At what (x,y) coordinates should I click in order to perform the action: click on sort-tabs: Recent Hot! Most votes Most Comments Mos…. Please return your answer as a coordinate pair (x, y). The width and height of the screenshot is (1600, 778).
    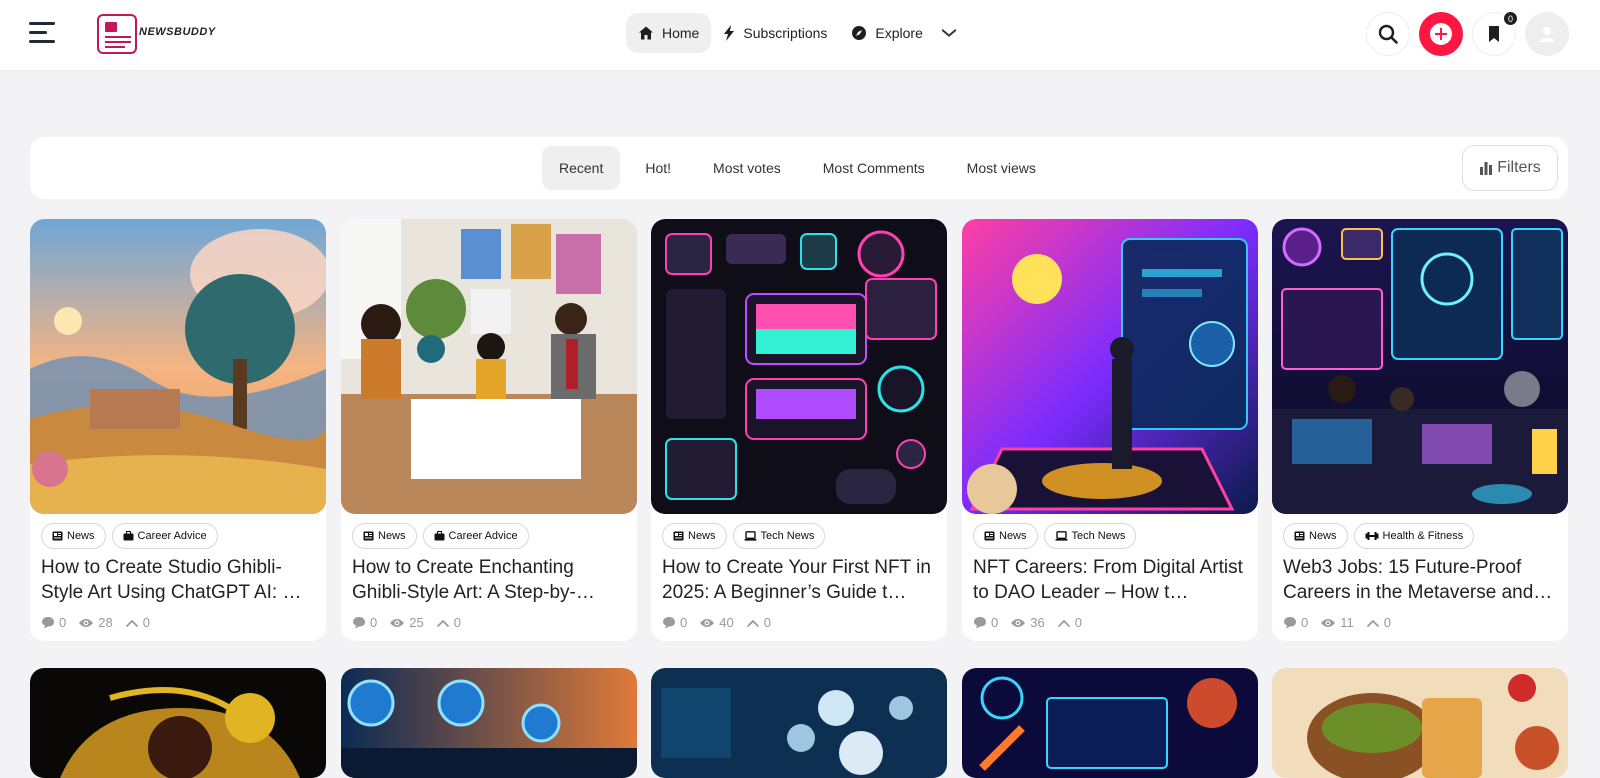
    Looking at the image, I should click on (801, 168).